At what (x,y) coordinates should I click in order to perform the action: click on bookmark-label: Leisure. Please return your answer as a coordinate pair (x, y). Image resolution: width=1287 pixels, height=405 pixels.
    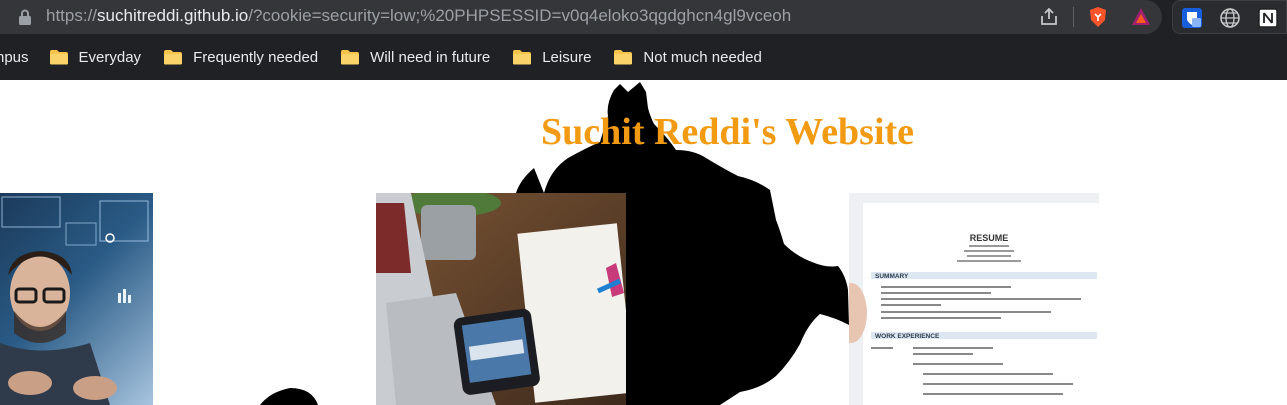
    Looking at the image, I should click on (567, 57).